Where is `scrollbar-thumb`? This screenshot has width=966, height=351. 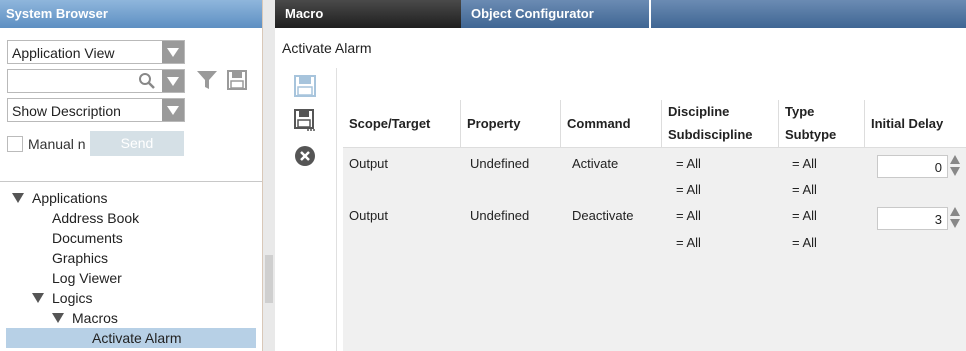 scrollbar-thumb is located at coordinates (269, 279).